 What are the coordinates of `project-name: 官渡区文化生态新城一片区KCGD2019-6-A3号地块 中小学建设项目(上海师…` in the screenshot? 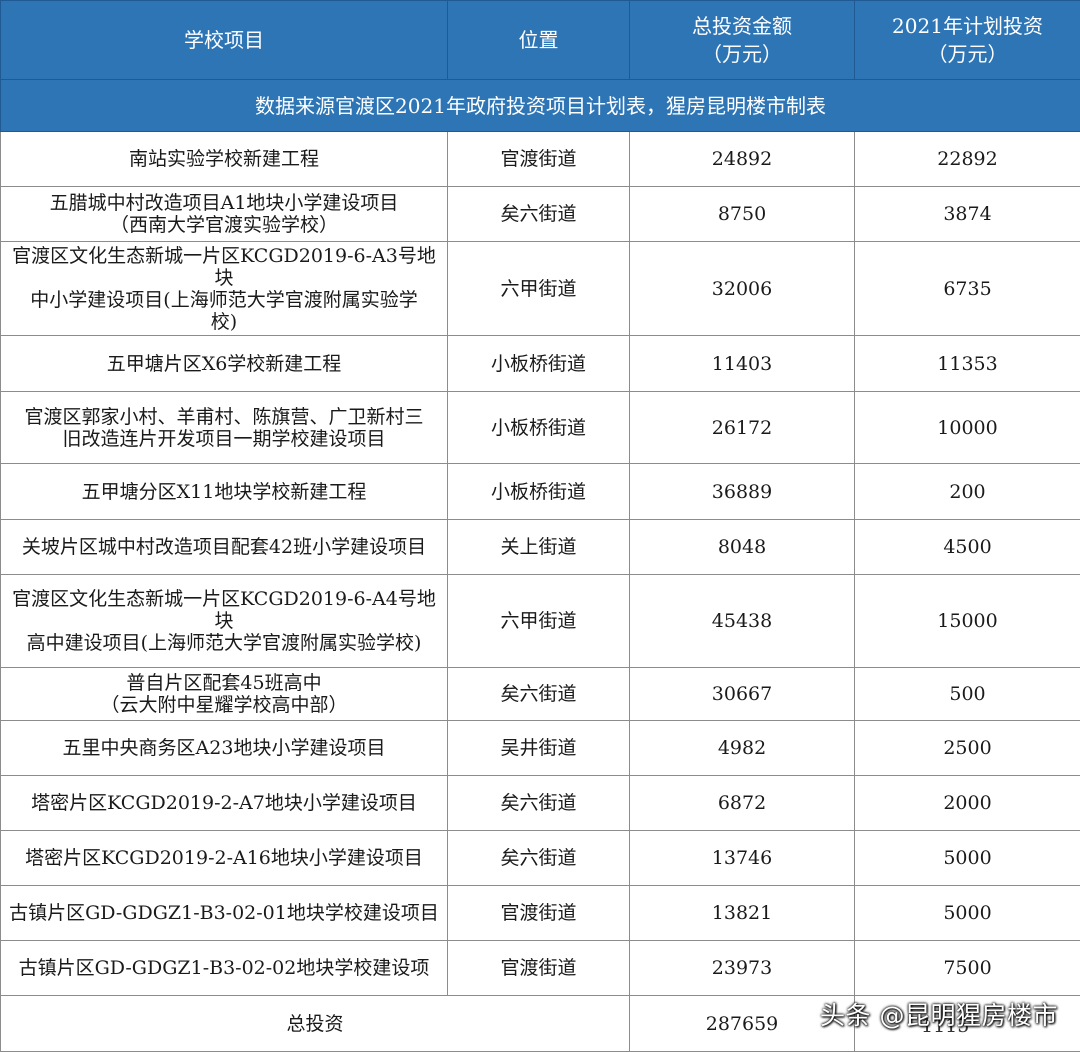 It's located at (224, 288).